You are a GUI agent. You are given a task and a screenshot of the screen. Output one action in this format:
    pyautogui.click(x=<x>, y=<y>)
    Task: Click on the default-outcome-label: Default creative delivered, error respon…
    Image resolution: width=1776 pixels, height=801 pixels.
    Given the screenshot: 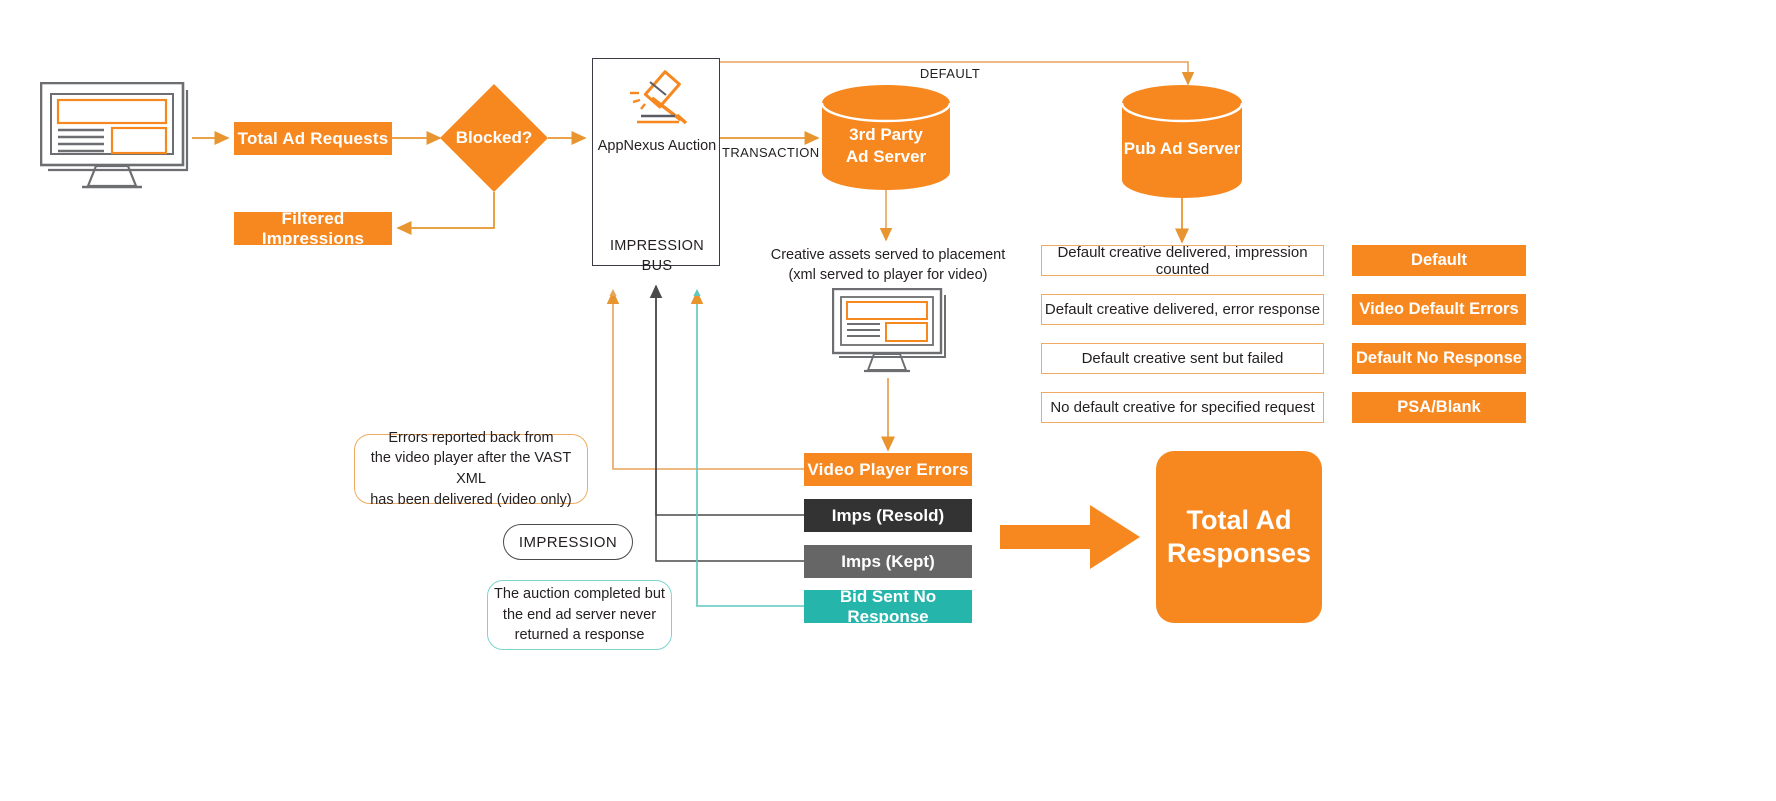 What is the action you would take?
    pyautogui.click(x=1182, y=309)
    